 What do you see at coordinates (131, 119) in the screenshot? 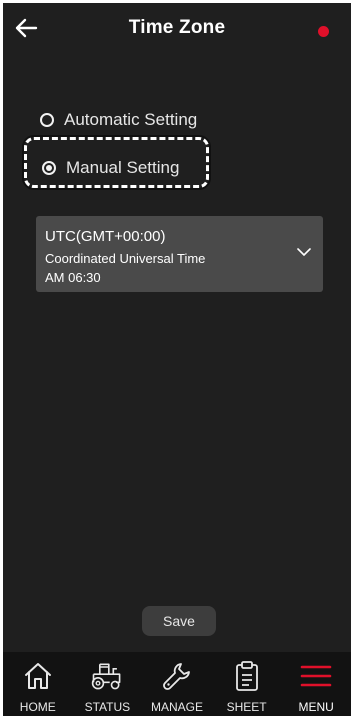
I see `automatic-setting-label: Automatic Setting` at bounding box center [131, 119].